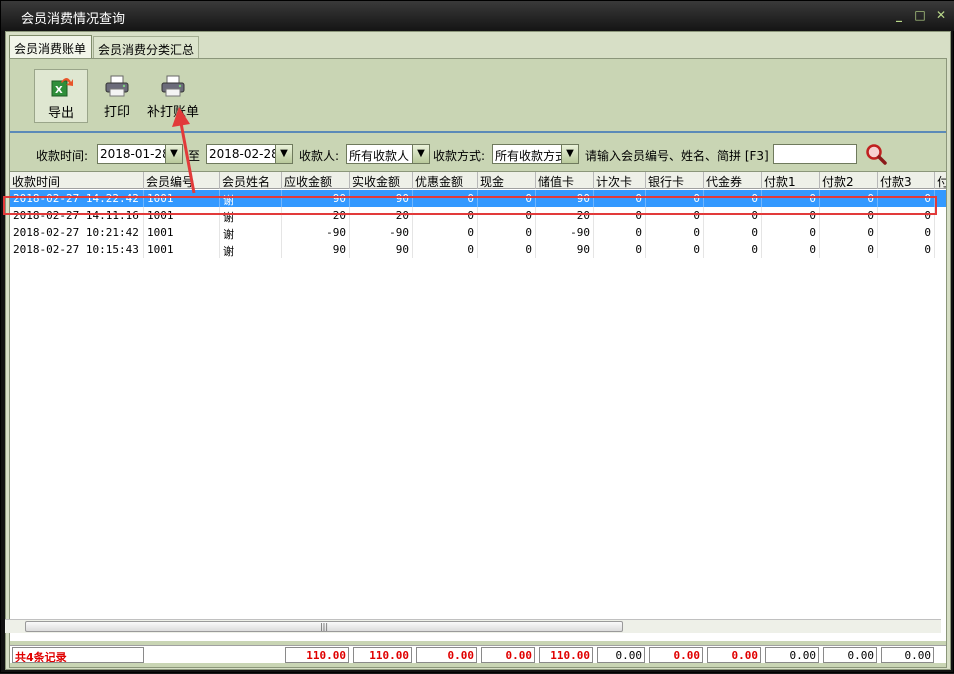 Image resolution: width=954 pixels, height=674 pixels. Describe the element at coordinates (77, 232) in the screenshot. I see `table-cell: 2018-02-27 10:21:42` at that location.